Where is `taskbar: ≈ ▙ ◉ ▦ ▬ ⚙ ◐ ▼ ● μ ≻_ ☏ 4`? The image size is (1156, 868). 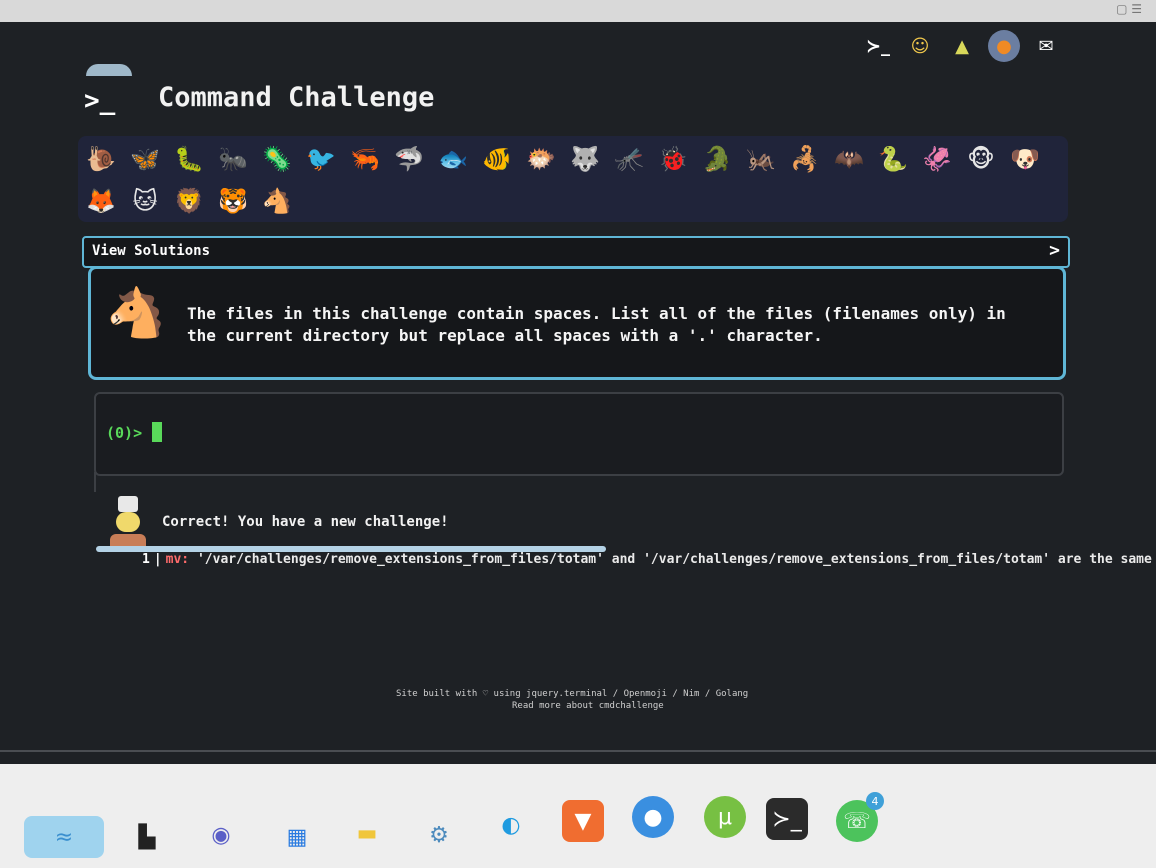 taskbar: ≈ ▙ ◉ ▦ ▬ ⚙ ◐ ▼ ● μ ≻_ ☏ 4 is located at coordinates (578, 816).